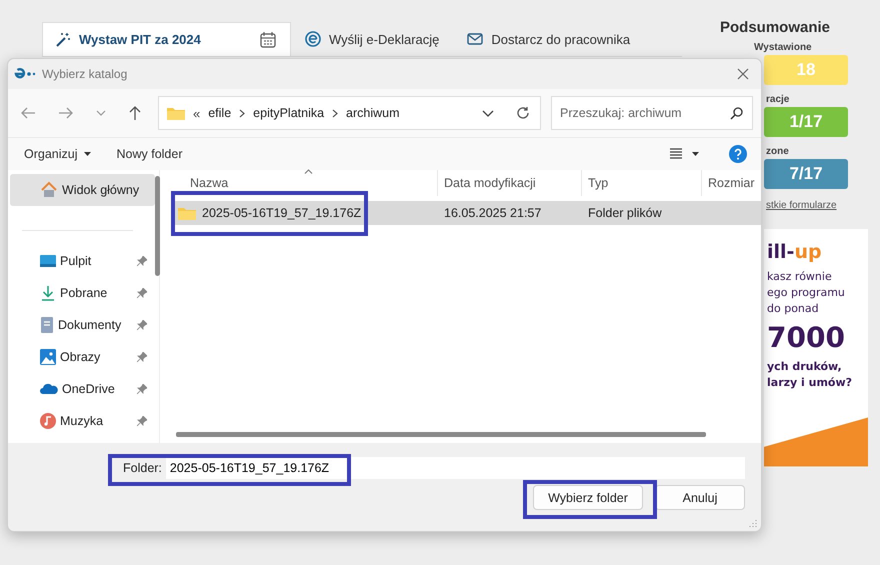 This screenshot has height=565, width=880. What do you see at coordinates (743, 74) in the screenshot?
I see `close-icon` at bounding box center [743, 74].